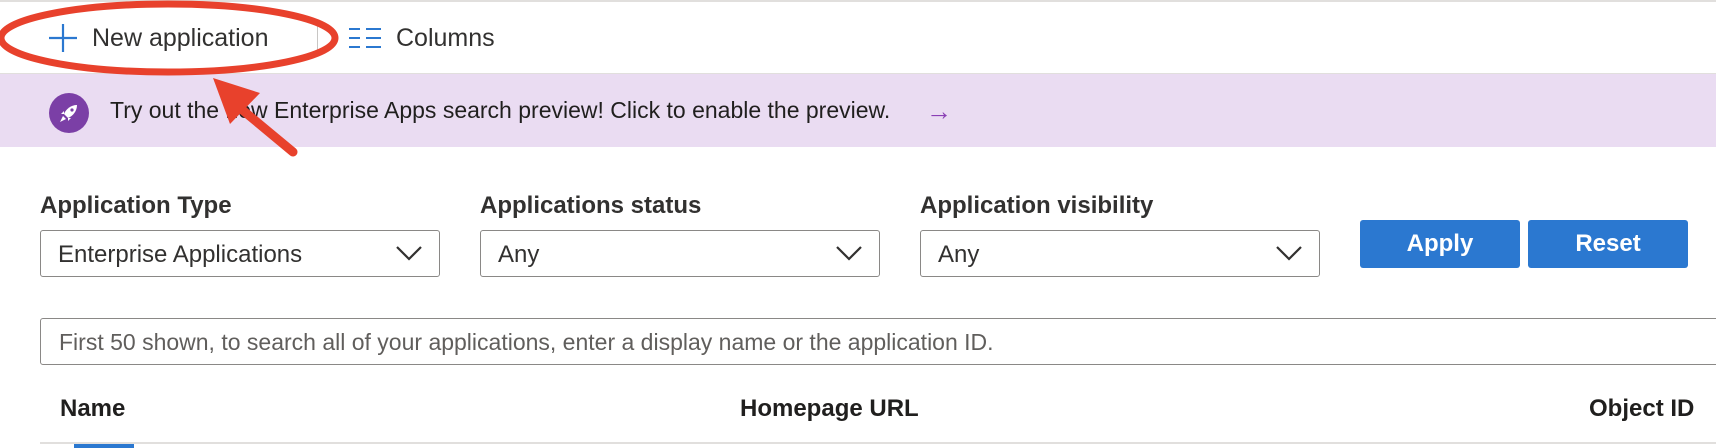  I want to click on first-row-icon, so click(104, 446).